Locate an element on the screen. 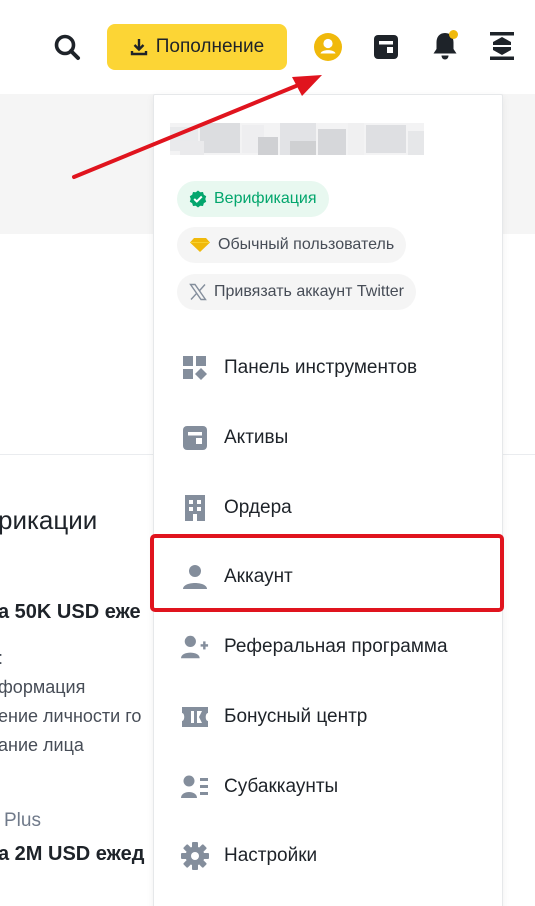 The height and width of the screenshot is (906, 535). transfer-button is located at coordinates (502, 46).